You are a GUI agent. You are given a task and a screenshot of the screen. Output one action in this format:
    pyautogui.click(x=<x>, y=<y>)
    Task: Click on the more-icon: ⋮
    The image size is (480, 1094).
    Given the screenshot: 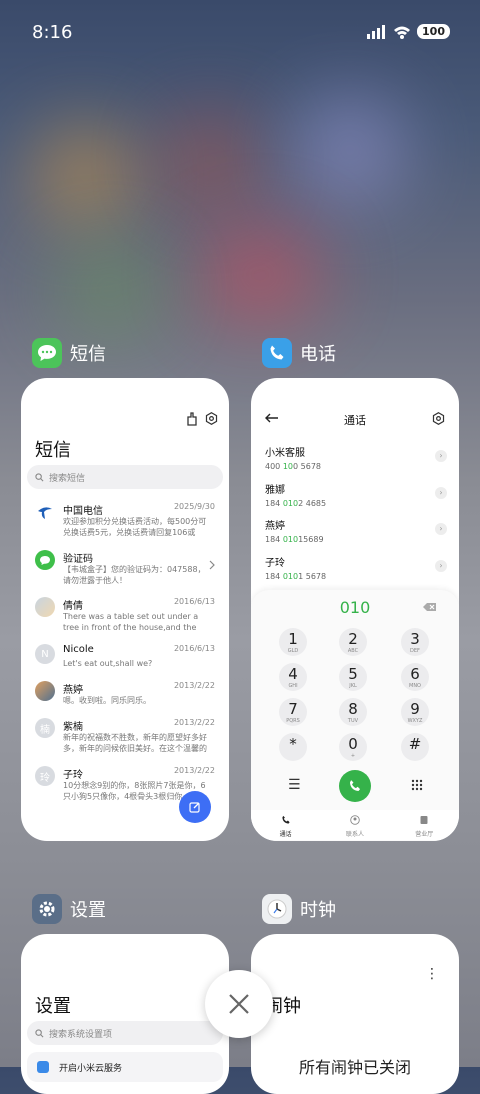 What is the action you would take?
    pyautogui.click(x=432, y=974)
    